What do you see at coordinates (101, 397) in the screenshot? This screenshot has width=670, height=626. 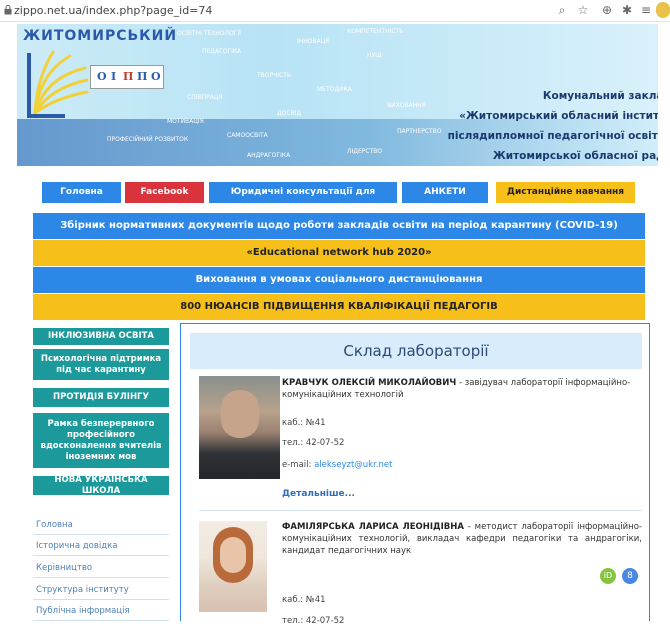 I see `sidebar-anti-bullying-button: ПРОТИДІЯ БУЛІНГУ` at bounding box center [101, 397].